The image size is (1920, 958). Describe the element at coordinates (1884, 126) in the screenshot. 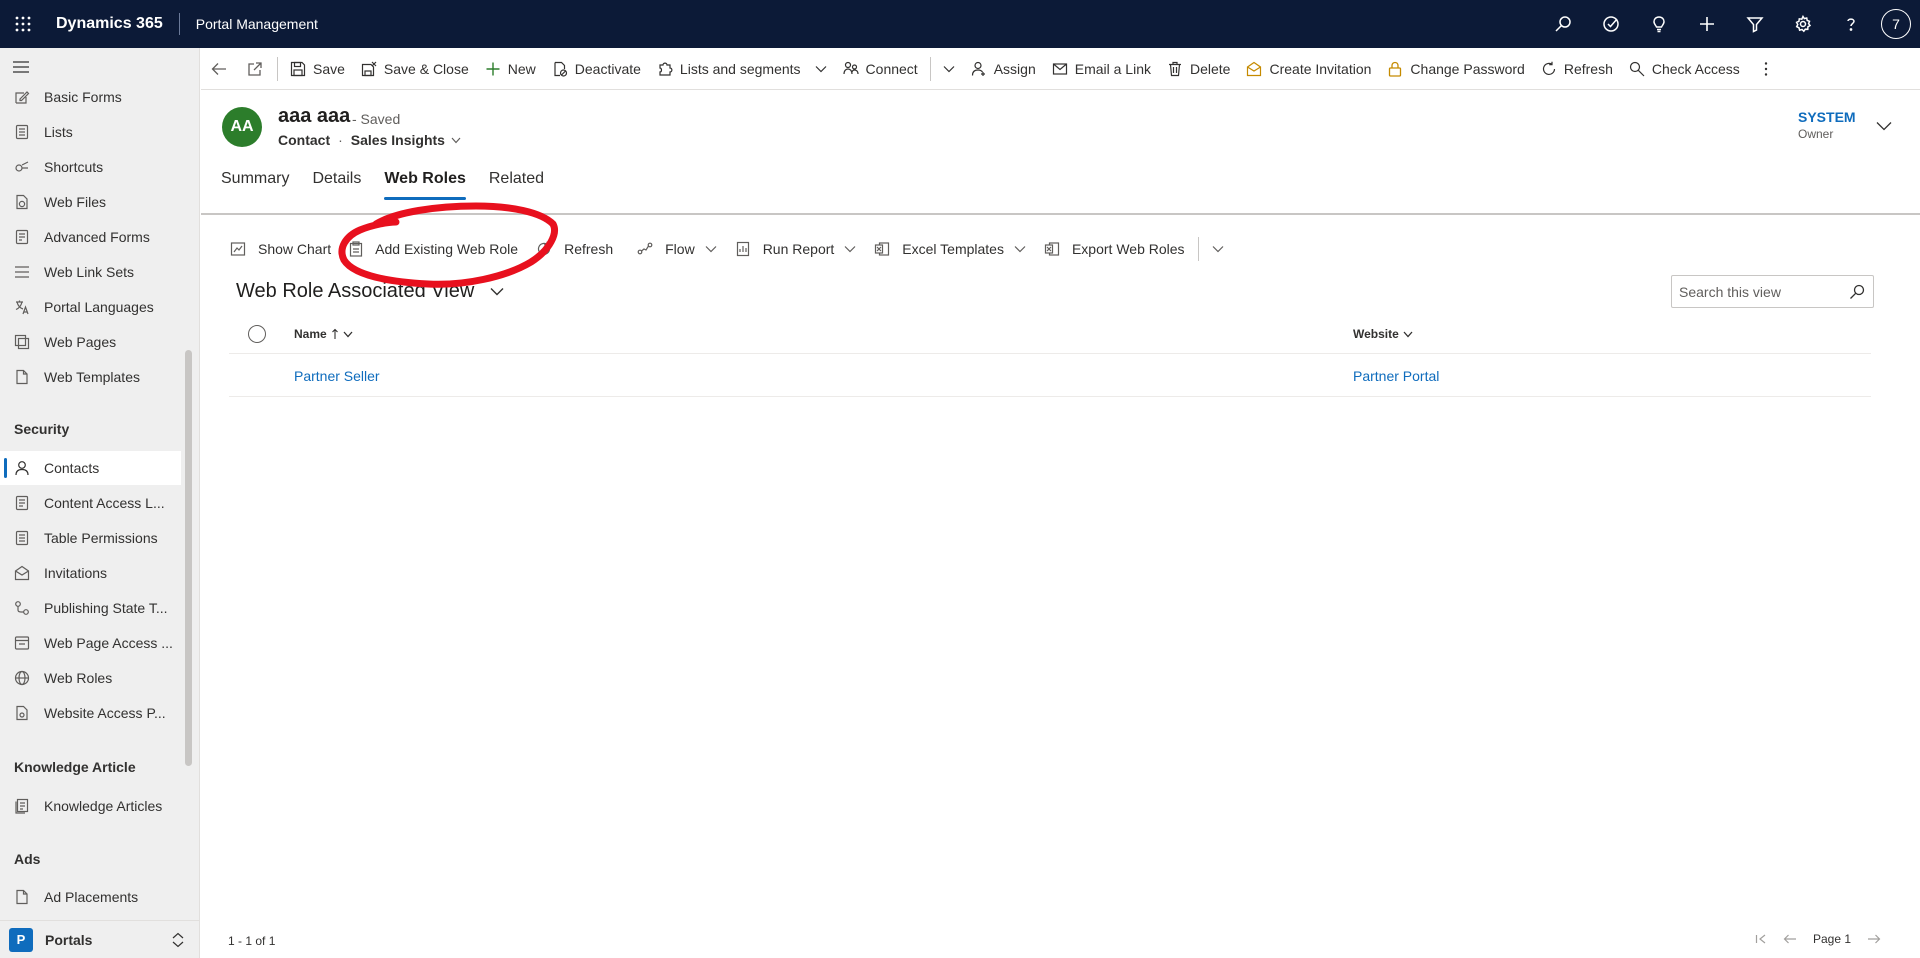

I see `header-expand-chevron-icon` at that location.